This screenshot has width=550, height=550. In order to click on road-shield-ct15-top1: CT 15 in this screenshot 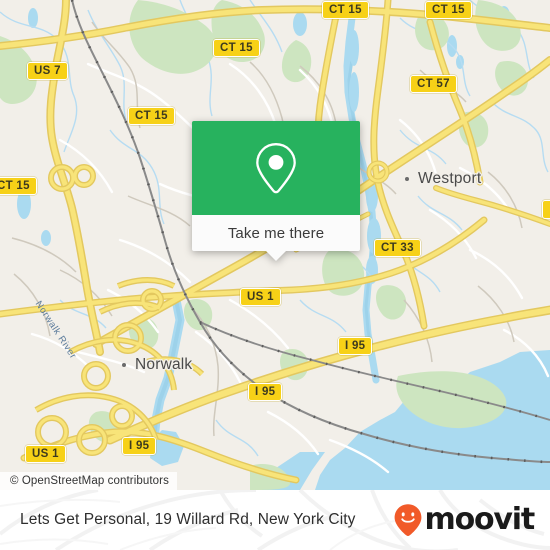, I will do `click(345, 10)`.